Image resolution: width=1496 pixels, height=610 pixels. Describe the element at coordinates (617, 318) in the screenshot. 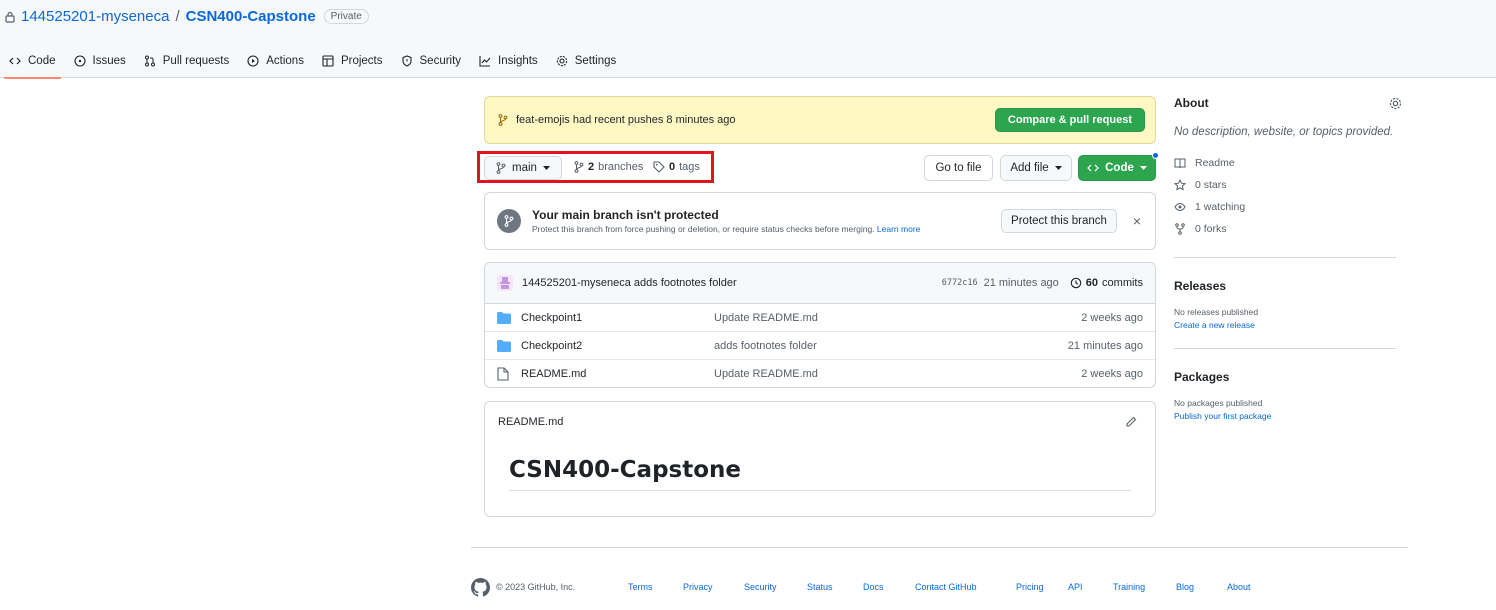

I see `file-name-link: Checkpoint1` at that location.